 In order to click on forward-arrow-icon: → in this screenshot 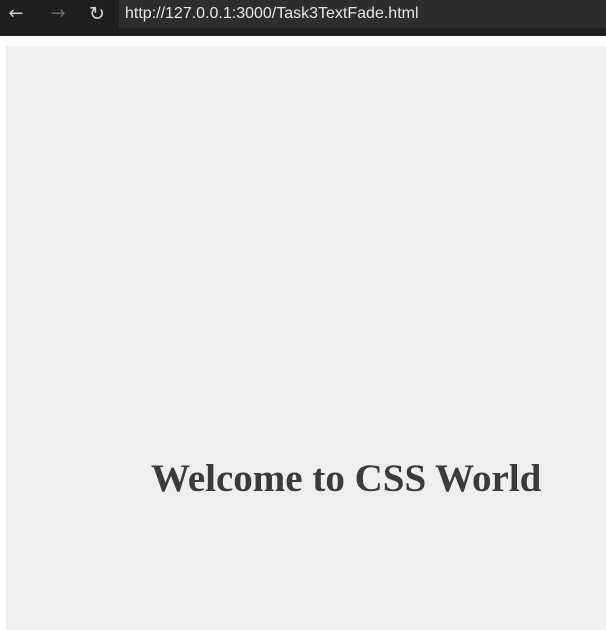, I will do `click(58, 14)`.